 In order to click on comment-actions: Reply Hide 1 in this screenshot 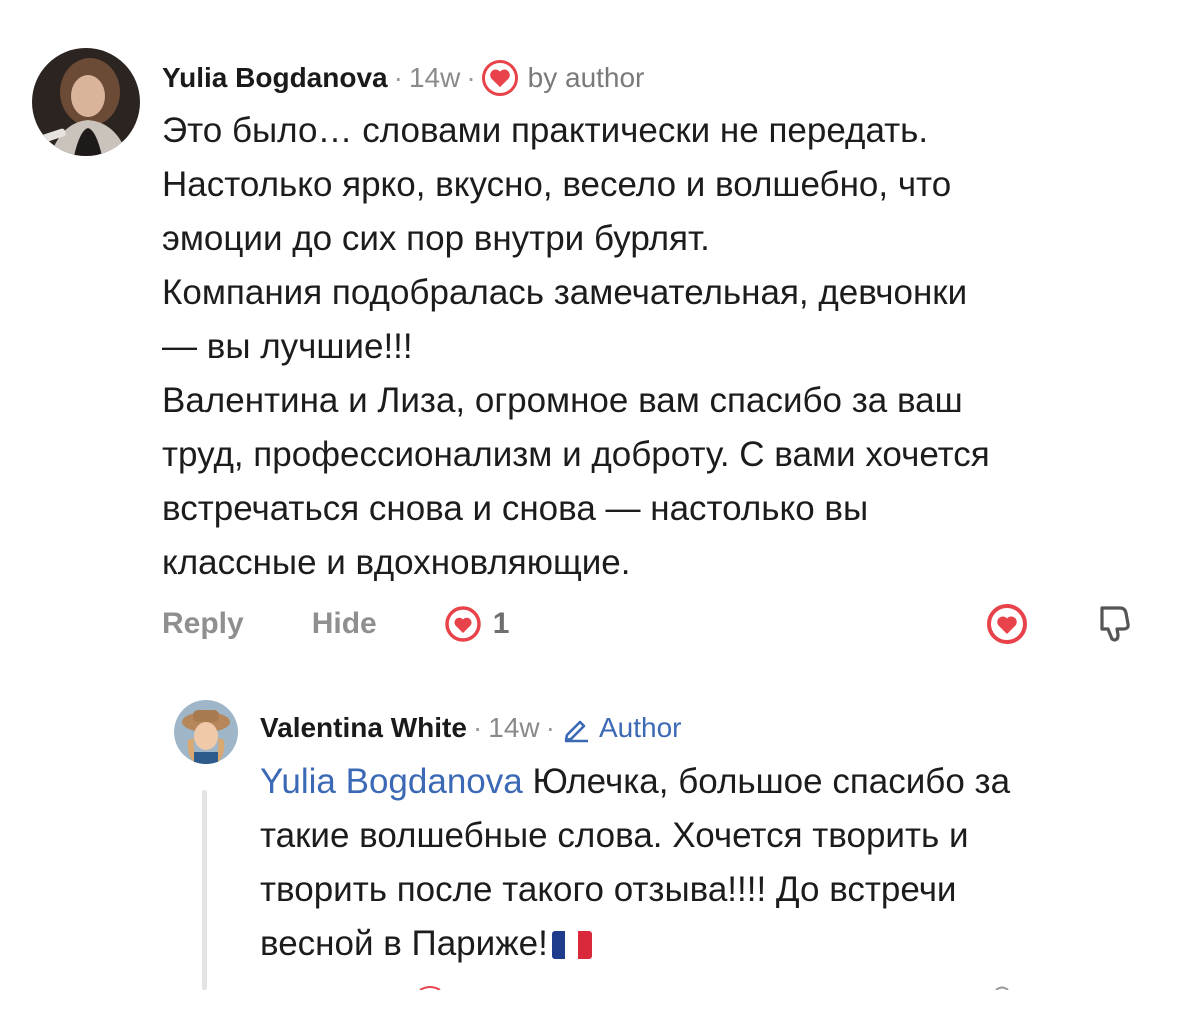, I will do `click(335, 624)`.